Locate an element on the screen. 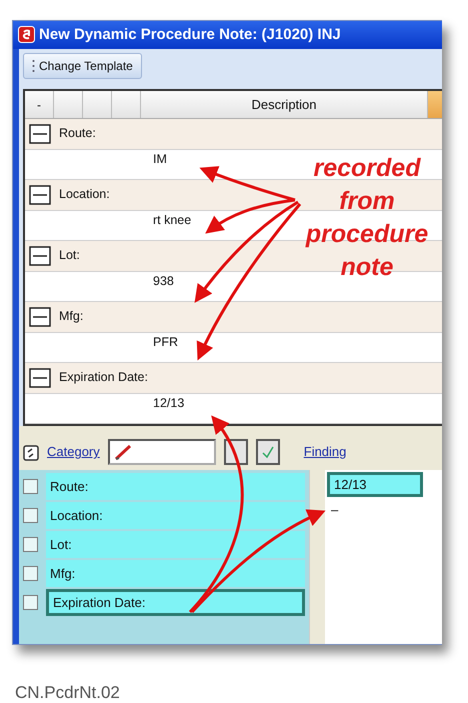  column-header: - is located at coordinates (39, 104).